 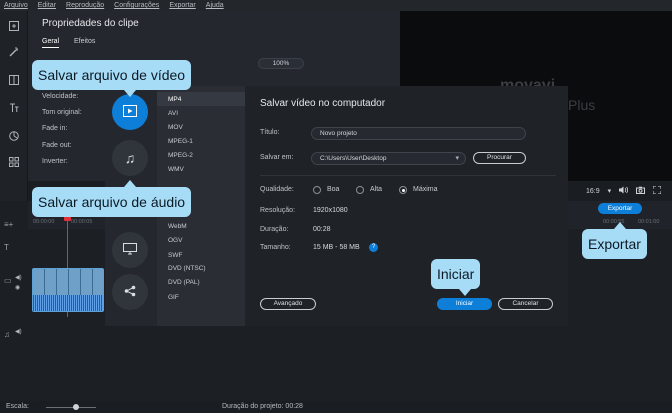 I want to click on transitions-icon, so click(x=14, y=80).